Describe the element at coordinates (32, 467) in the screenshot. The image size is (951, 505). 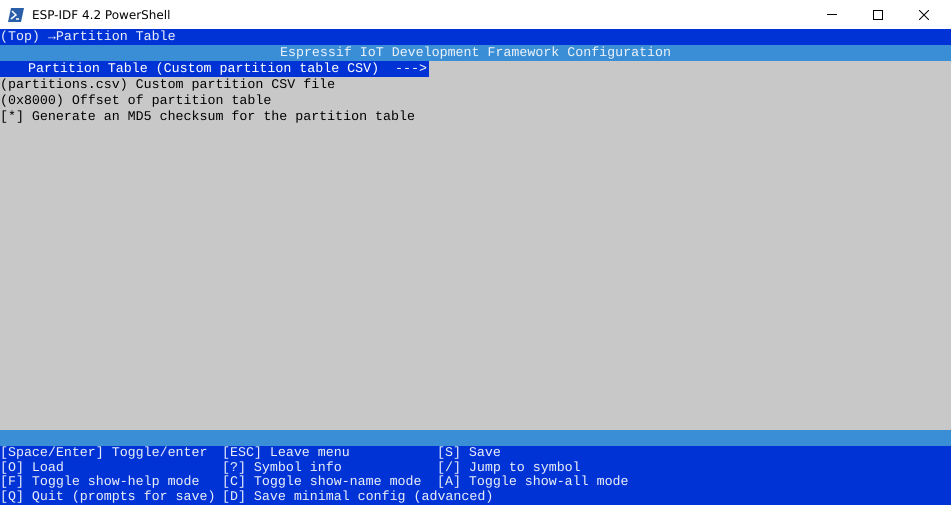
I see `help-text: [O] Load` at that location.